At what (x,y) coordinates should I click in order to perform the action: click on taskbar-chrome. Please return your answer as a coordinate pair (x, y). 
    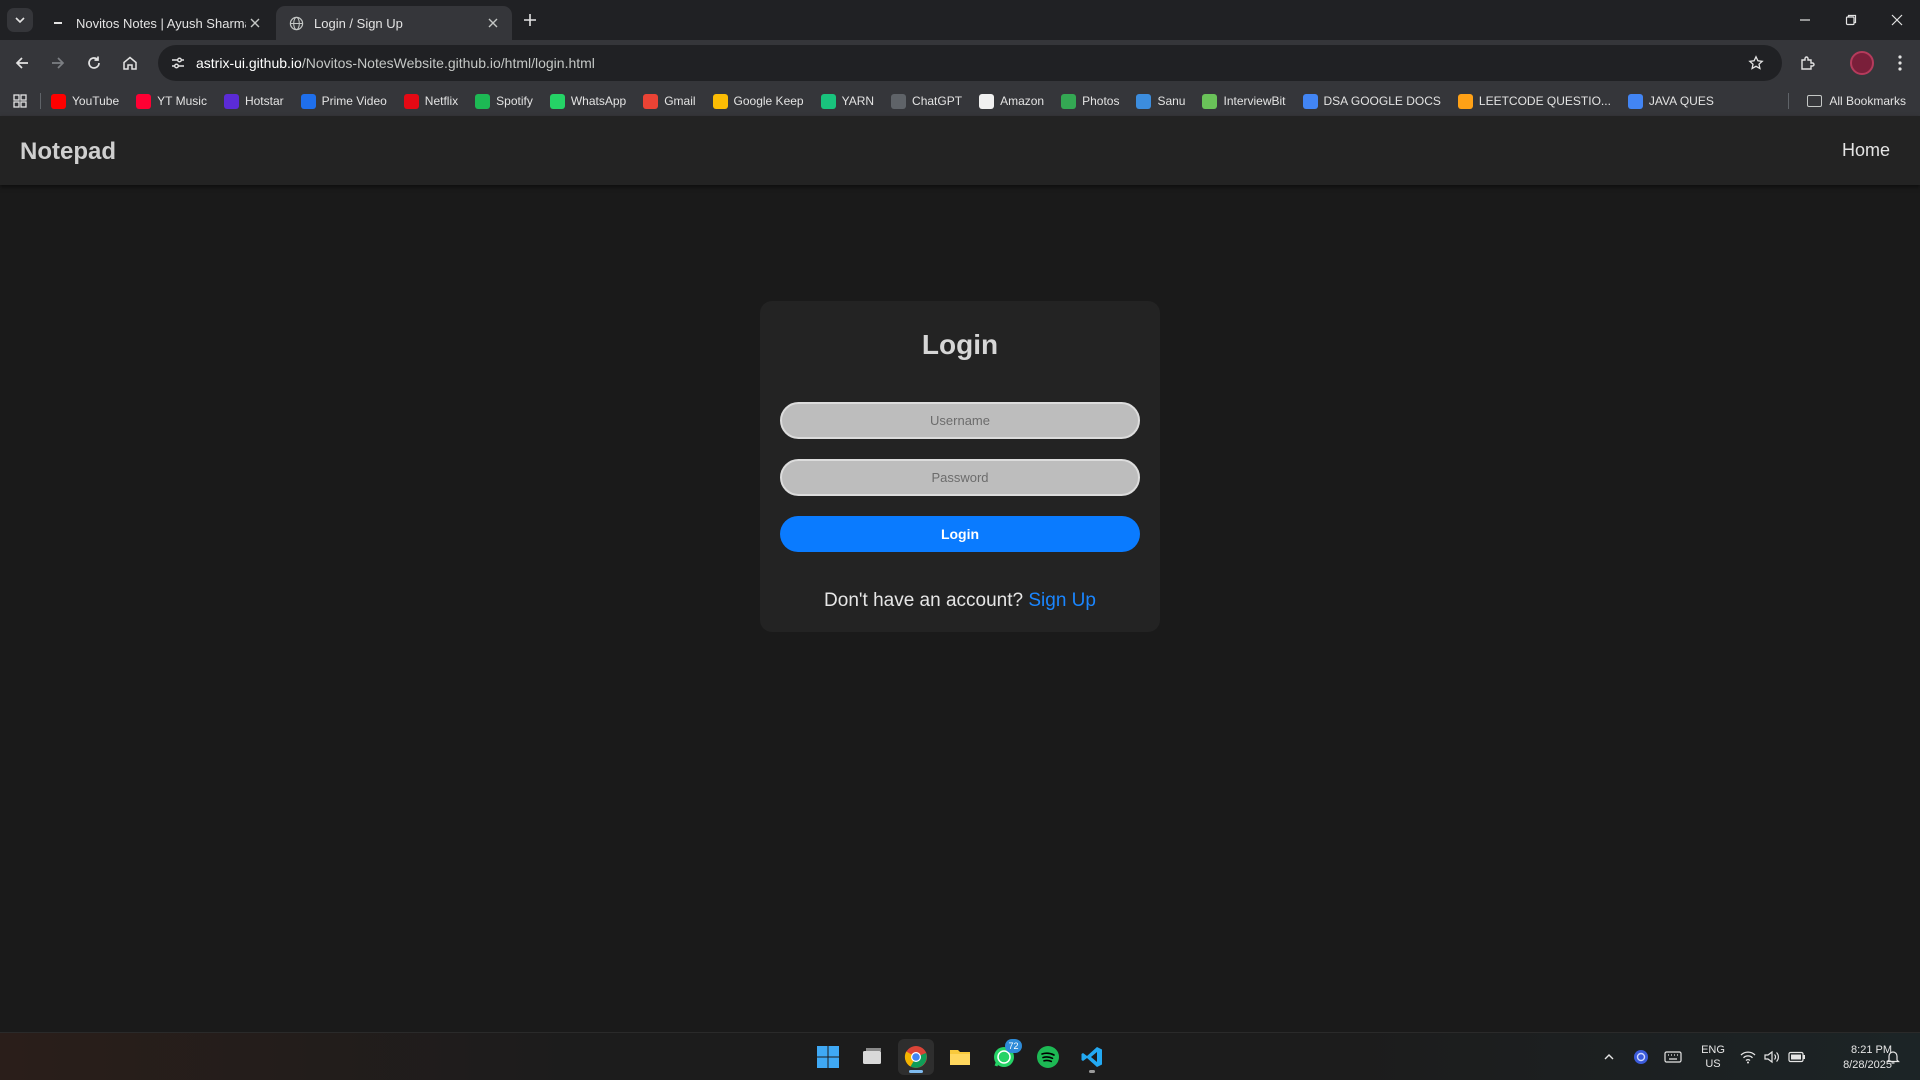
    Looking at the image, I should click on (916, 1057).